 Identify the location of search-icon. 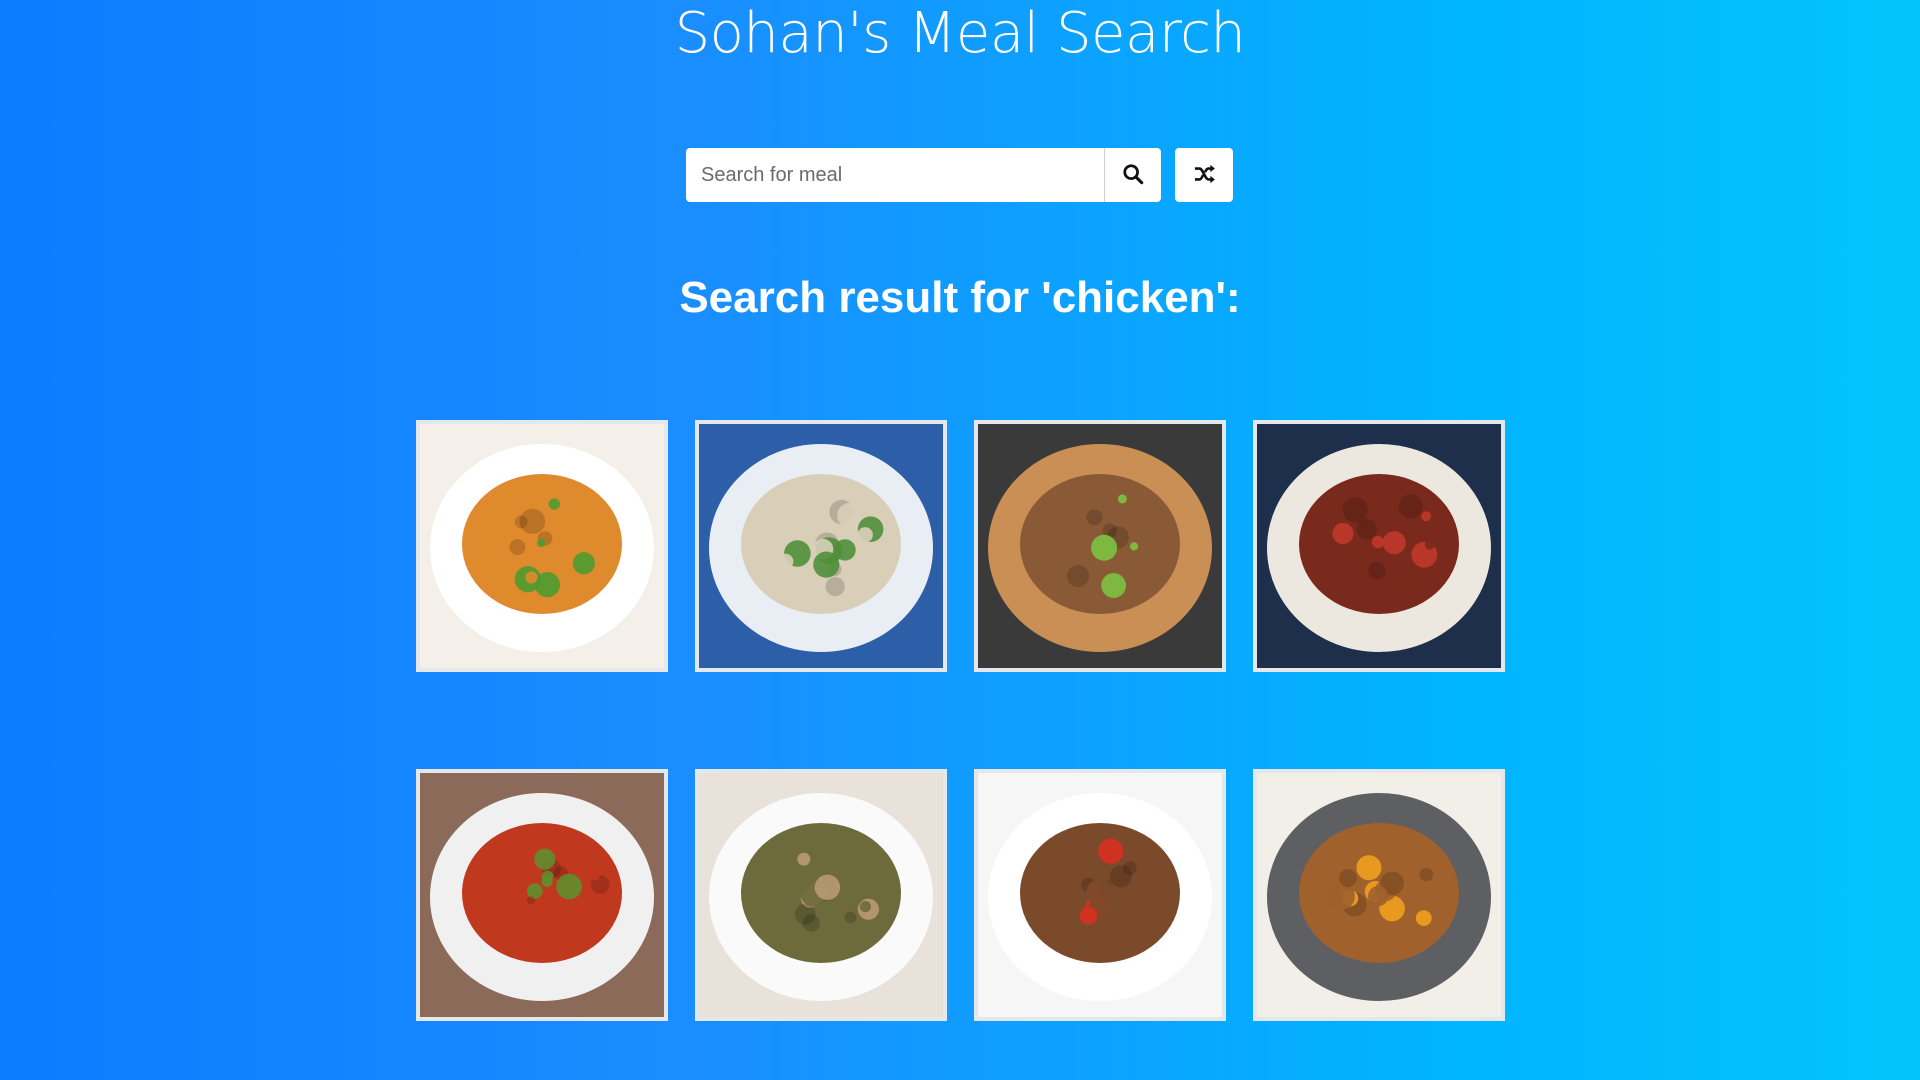
(1133, 175).